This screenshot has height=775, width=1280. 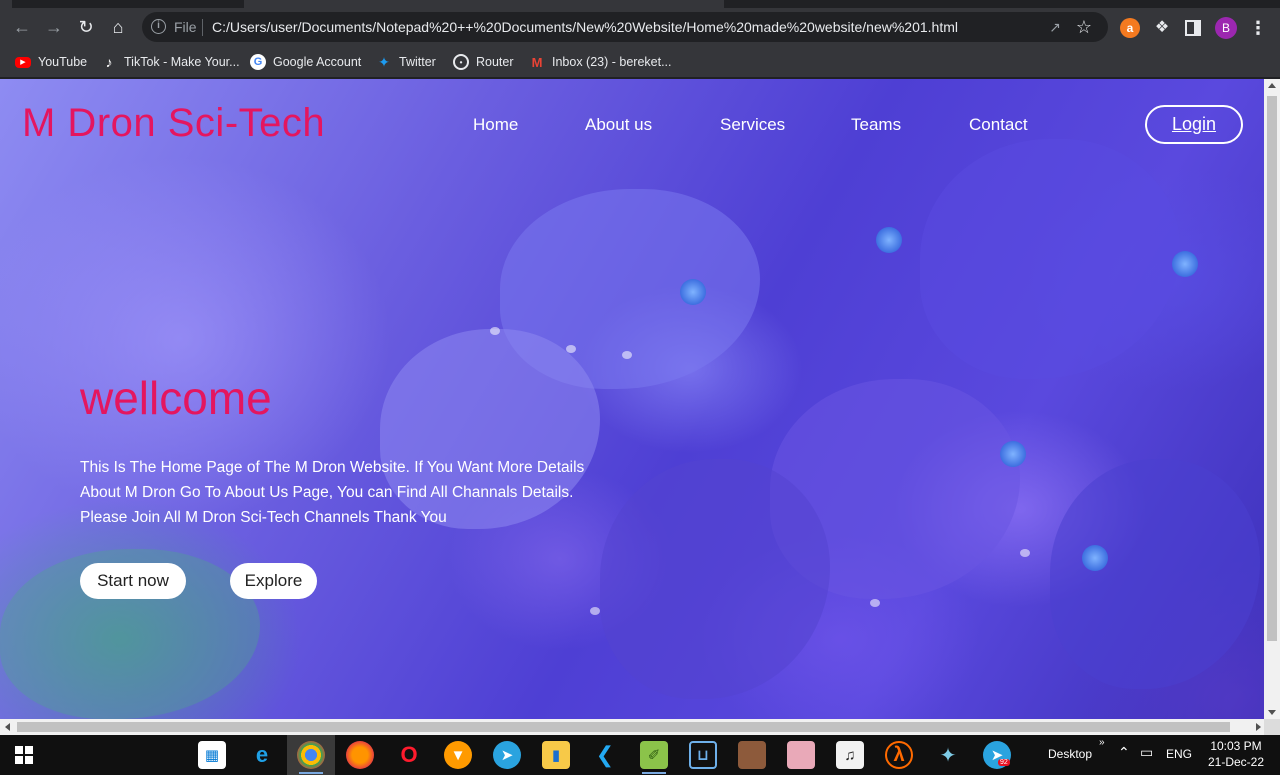 I want to click on vertical-scrollbar, so click(x=1272, y=399).